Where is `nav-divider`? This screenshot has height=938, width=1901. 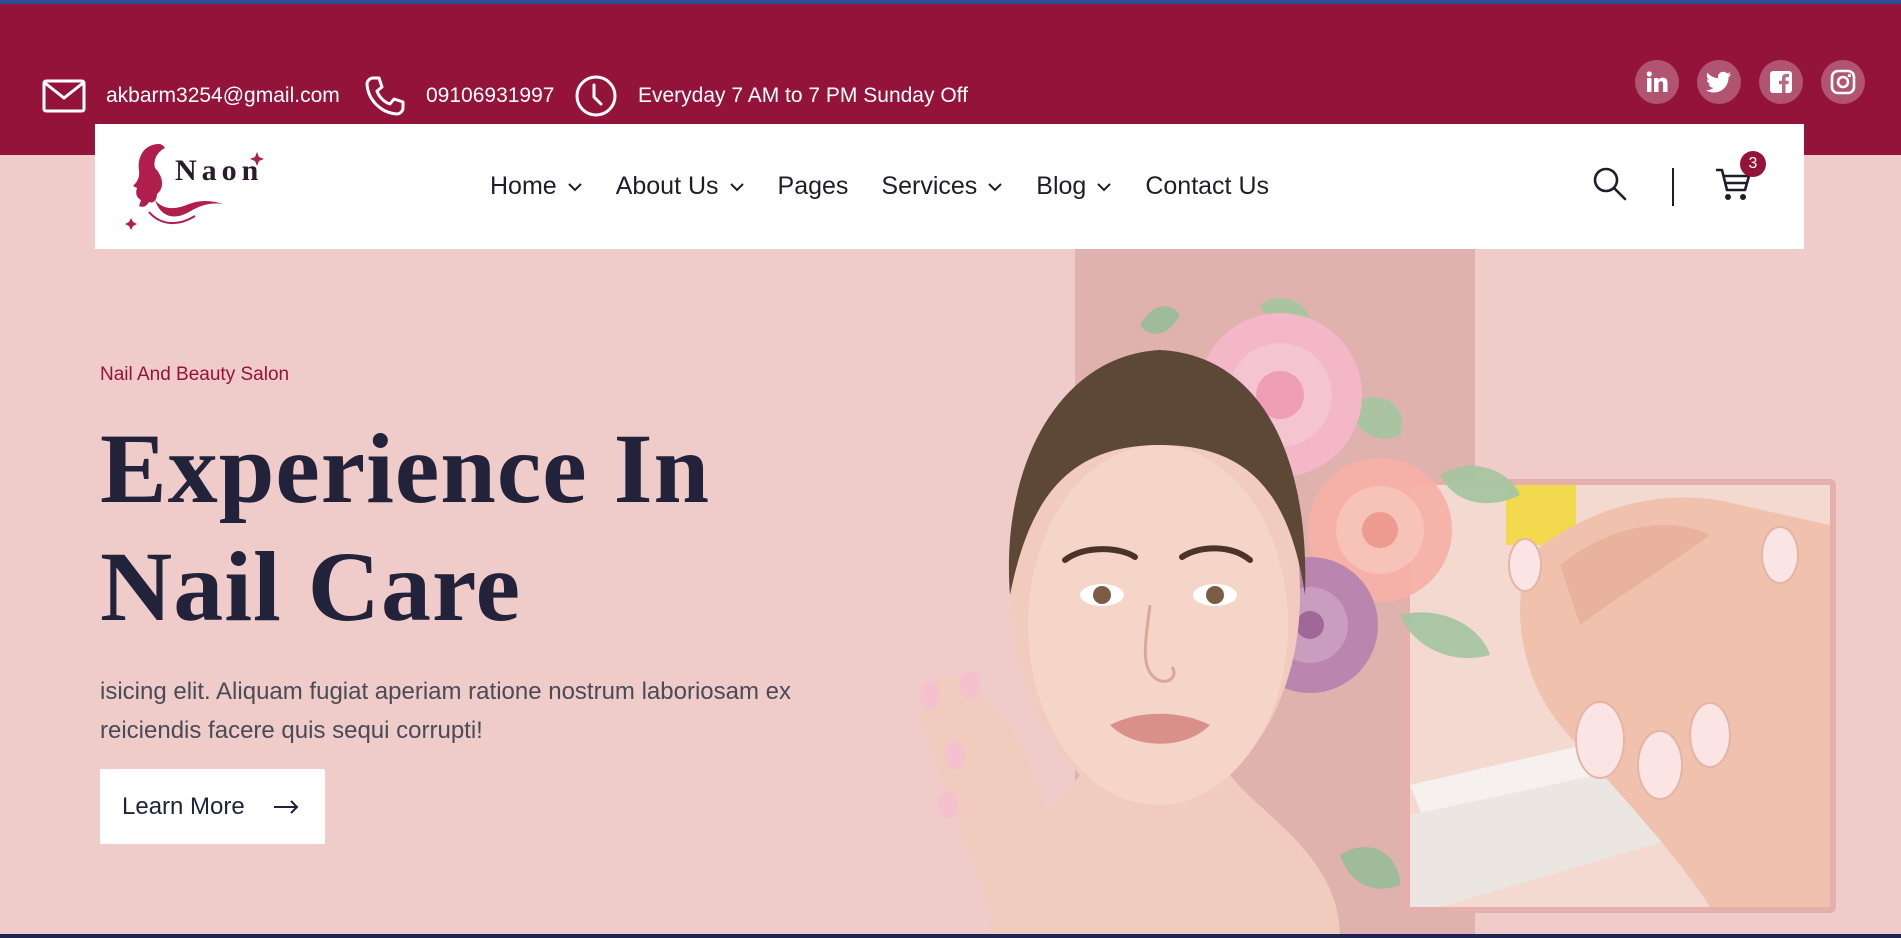
nav-divider is located at coordinates (1673, 186).